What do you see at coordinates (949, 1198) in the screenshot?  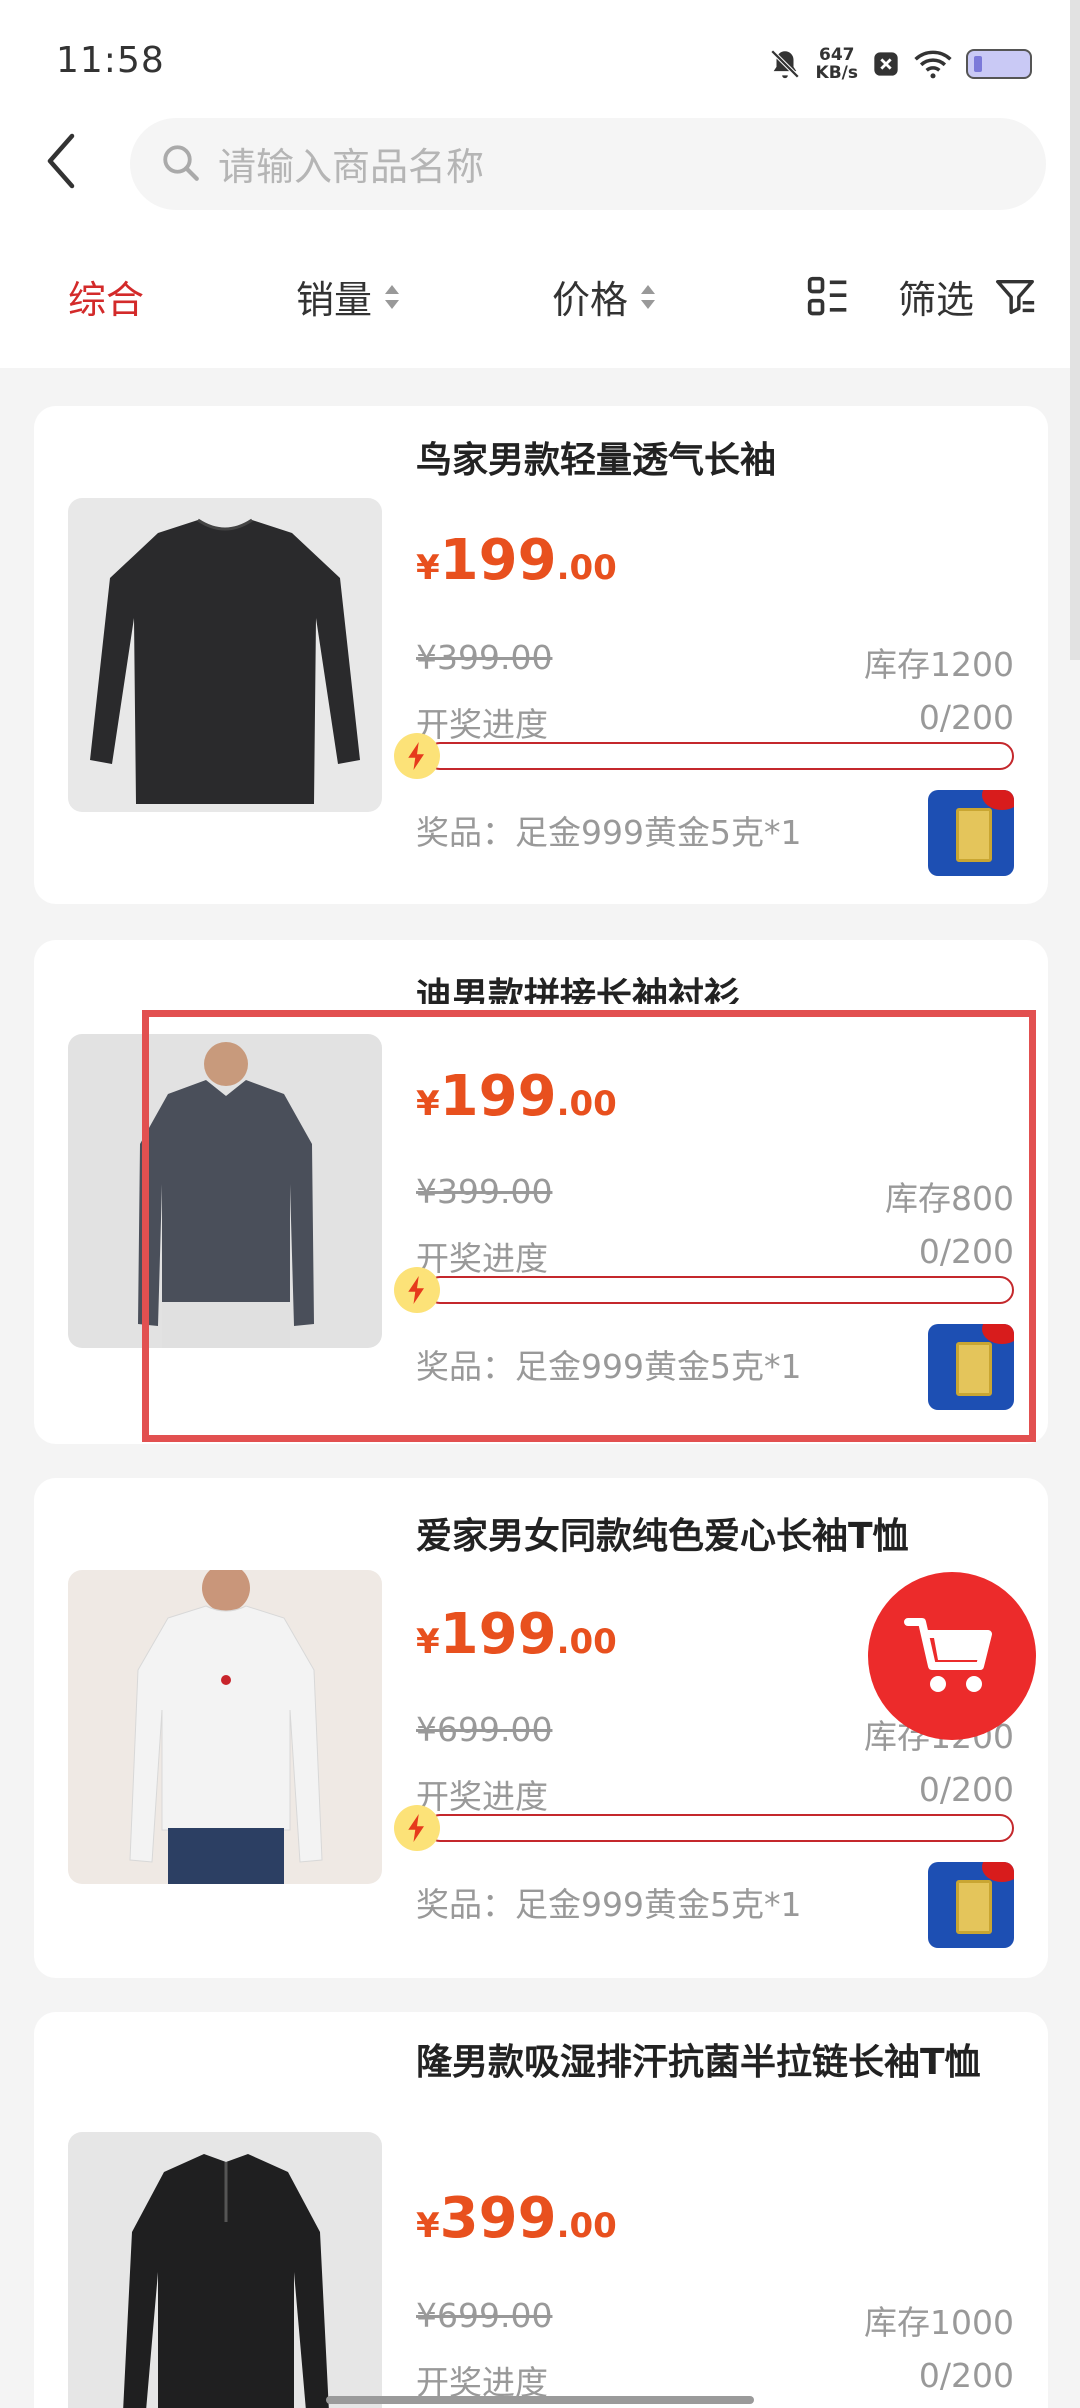 I see `stock-count: 库存800` at bounding box center [949, 1198].